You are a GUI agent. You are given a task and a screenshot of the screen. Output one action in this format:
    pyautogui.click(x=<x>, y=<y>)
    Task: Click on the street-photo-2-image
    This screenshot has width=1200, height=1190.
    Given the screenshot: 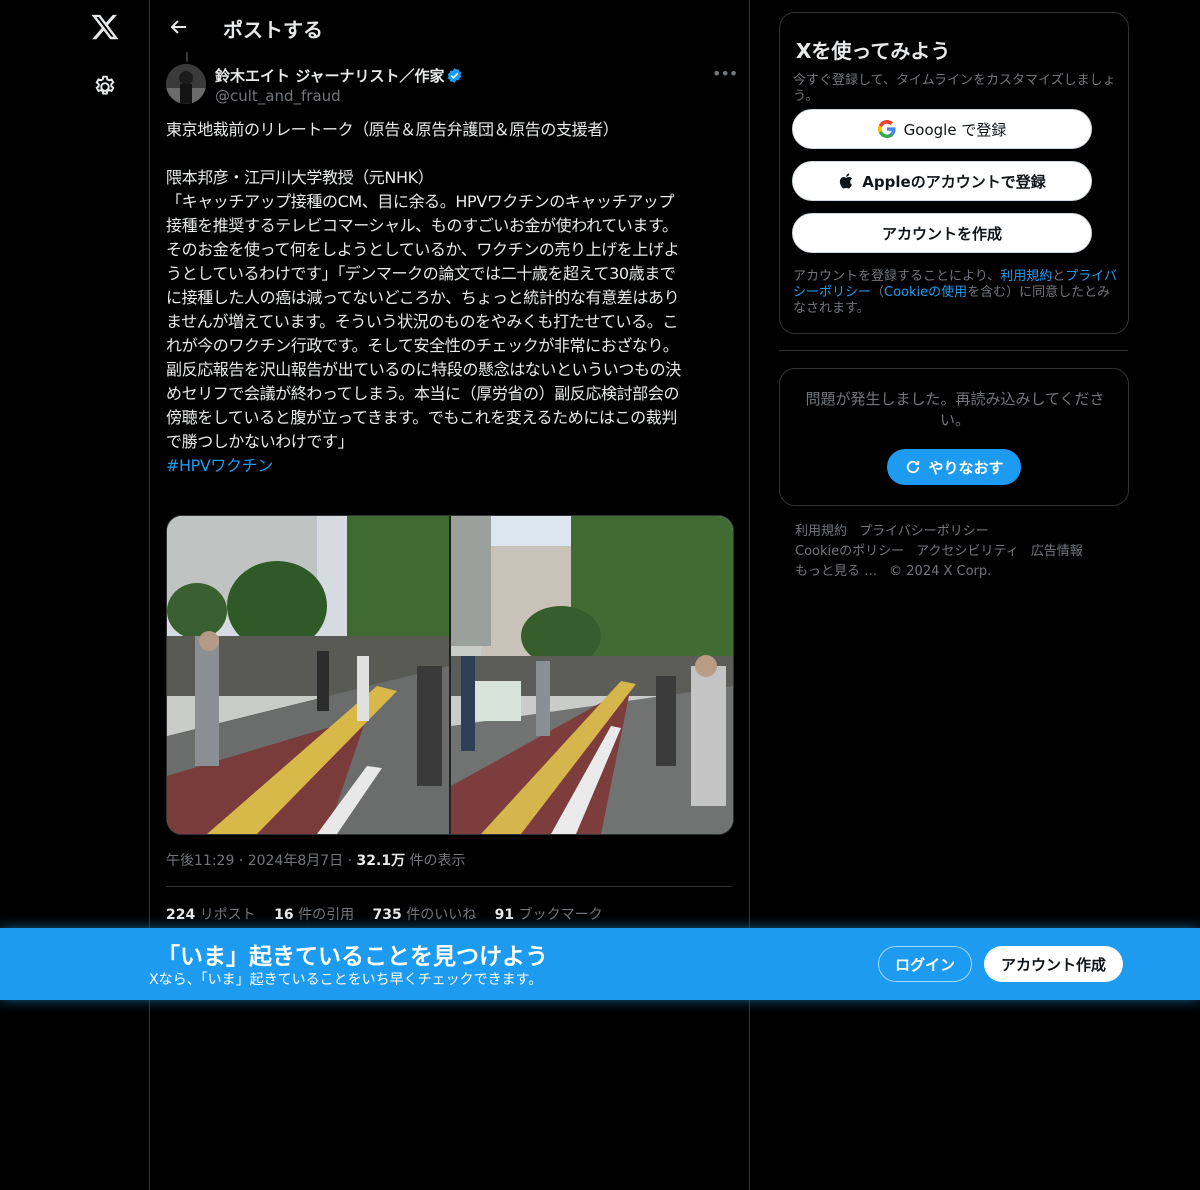 What is the action you would take?
    pyautogui.click(x=592, y=675)
    